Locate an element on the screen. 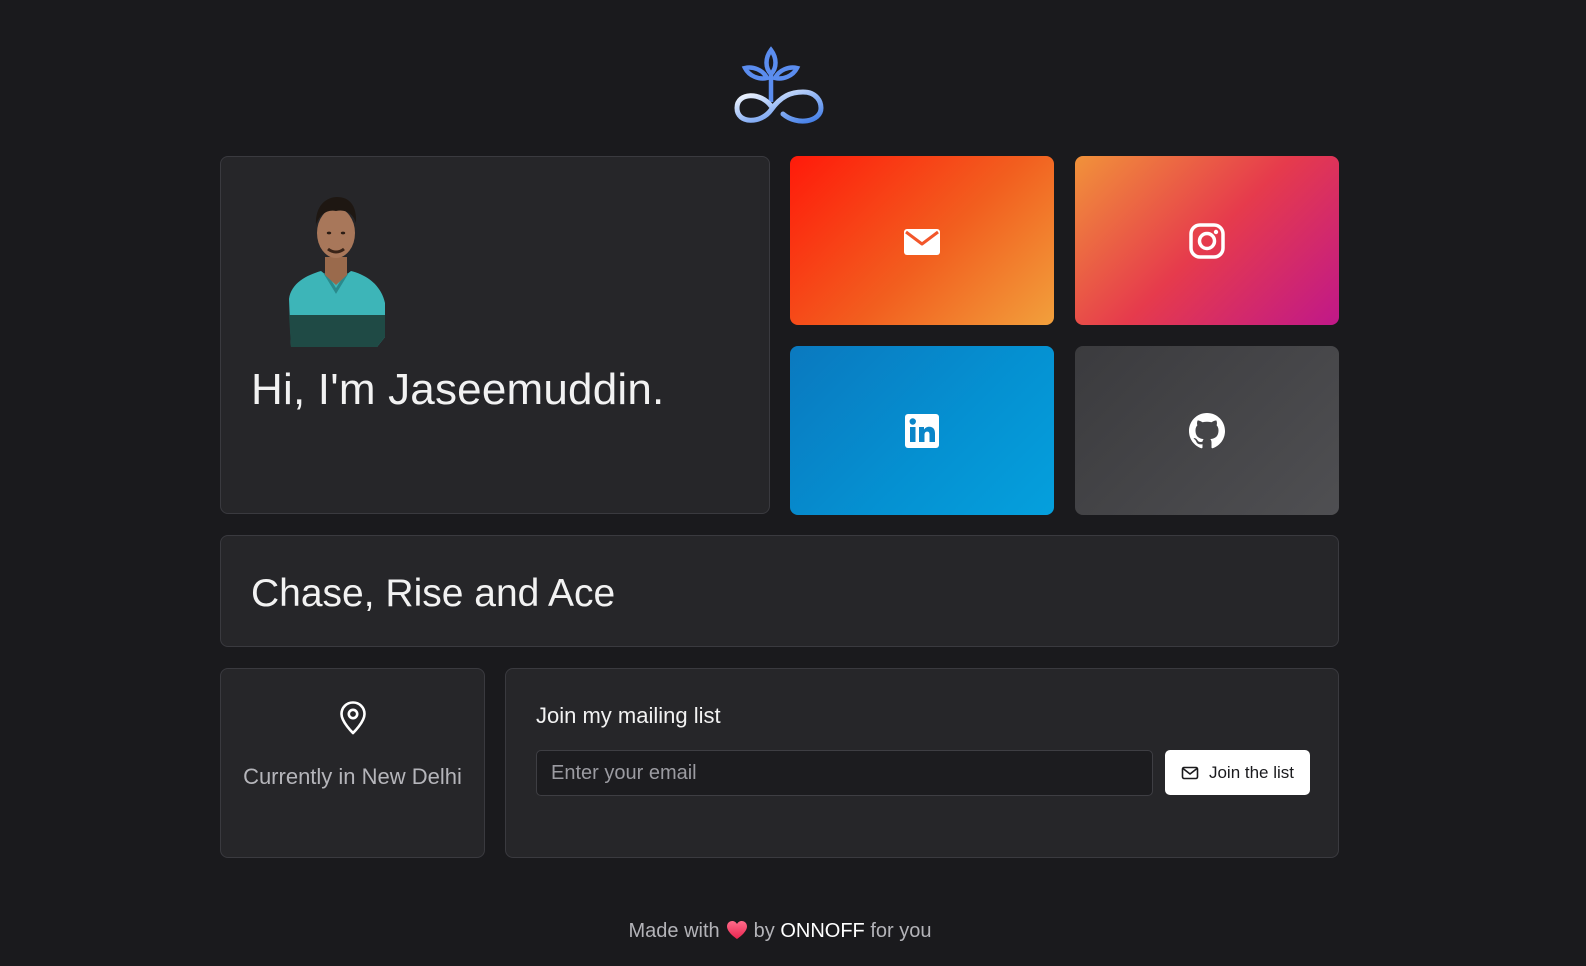  tagline-card: Chase, Rise and Ace is located at coordinates (779, 591).